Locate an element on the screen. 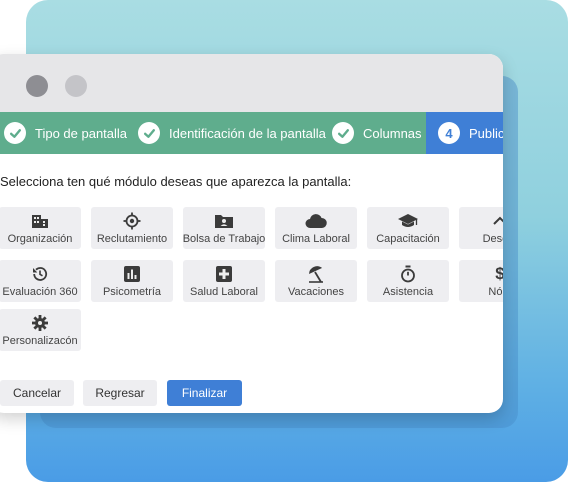  dollar-icon: $ is located at coordinates (499, 273).